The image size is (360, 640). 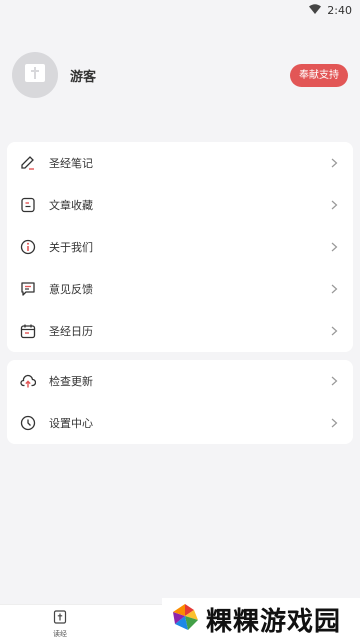 I want to click on tab-label: 读经, so click(x=60, y=634).